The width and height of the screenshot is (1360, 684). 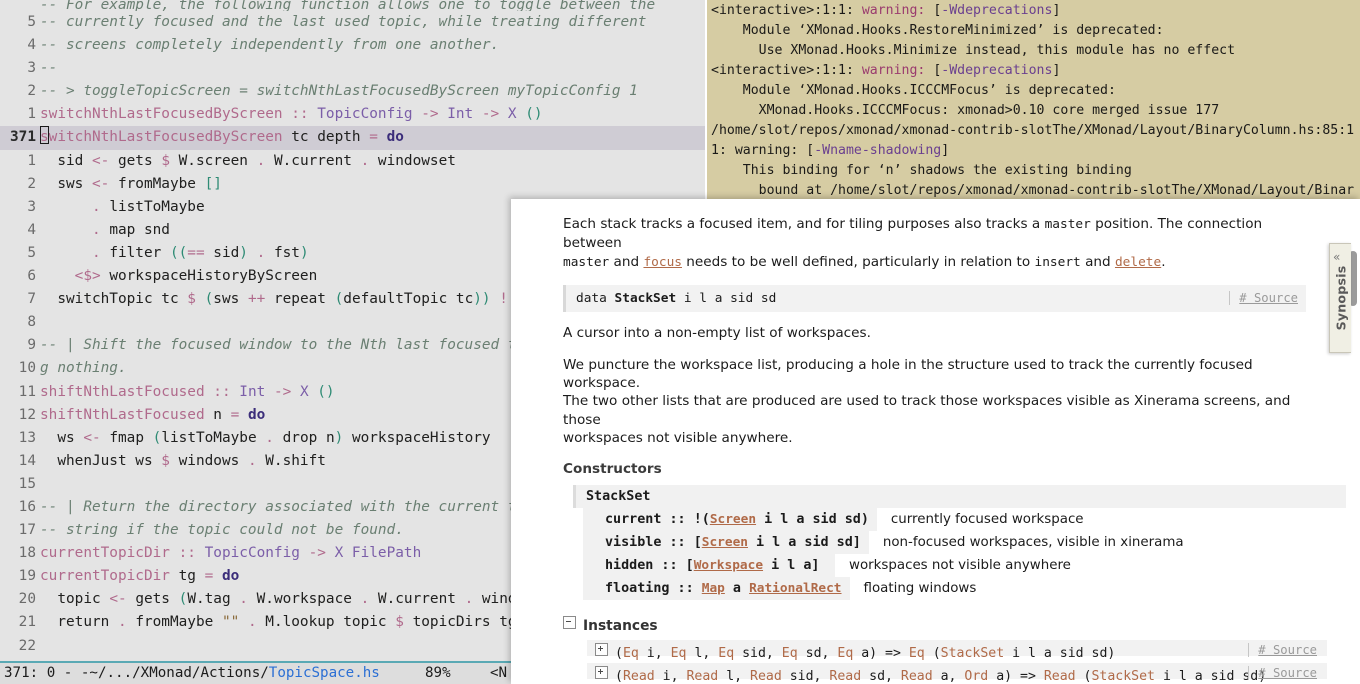 What do you see at coordinates (31, 183) in the screenshot?
I see `line-number: 2` at bounding box center [31, 183].